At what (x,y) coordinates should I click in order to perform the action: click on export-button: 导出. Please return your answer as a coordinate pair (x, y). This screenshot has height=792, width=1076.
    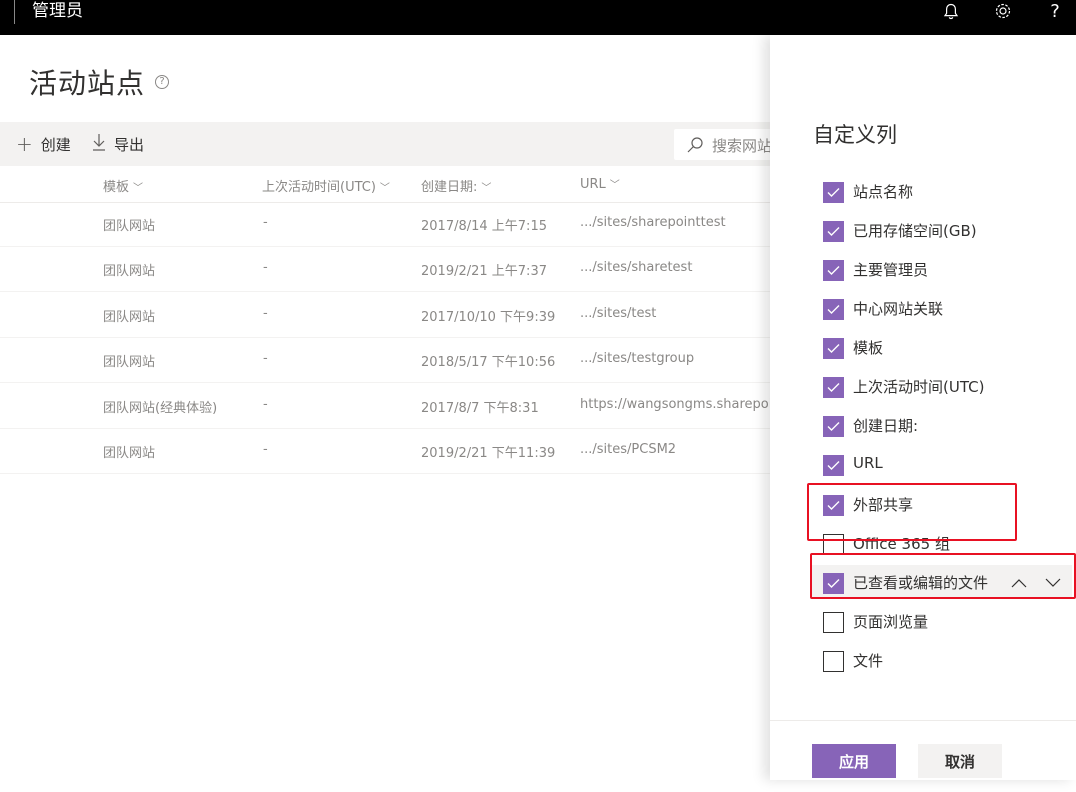
    Looking at the image, I should click on (118, 144).